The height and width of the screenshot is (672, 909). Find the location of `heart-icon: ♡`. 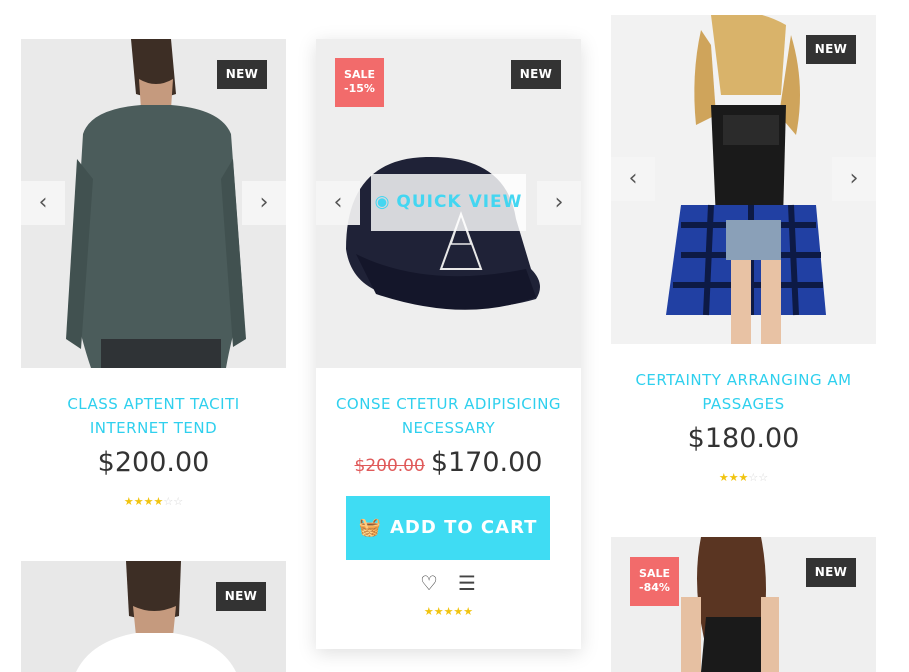

heart-icon: ♡ is located at coordinates (429, 583).